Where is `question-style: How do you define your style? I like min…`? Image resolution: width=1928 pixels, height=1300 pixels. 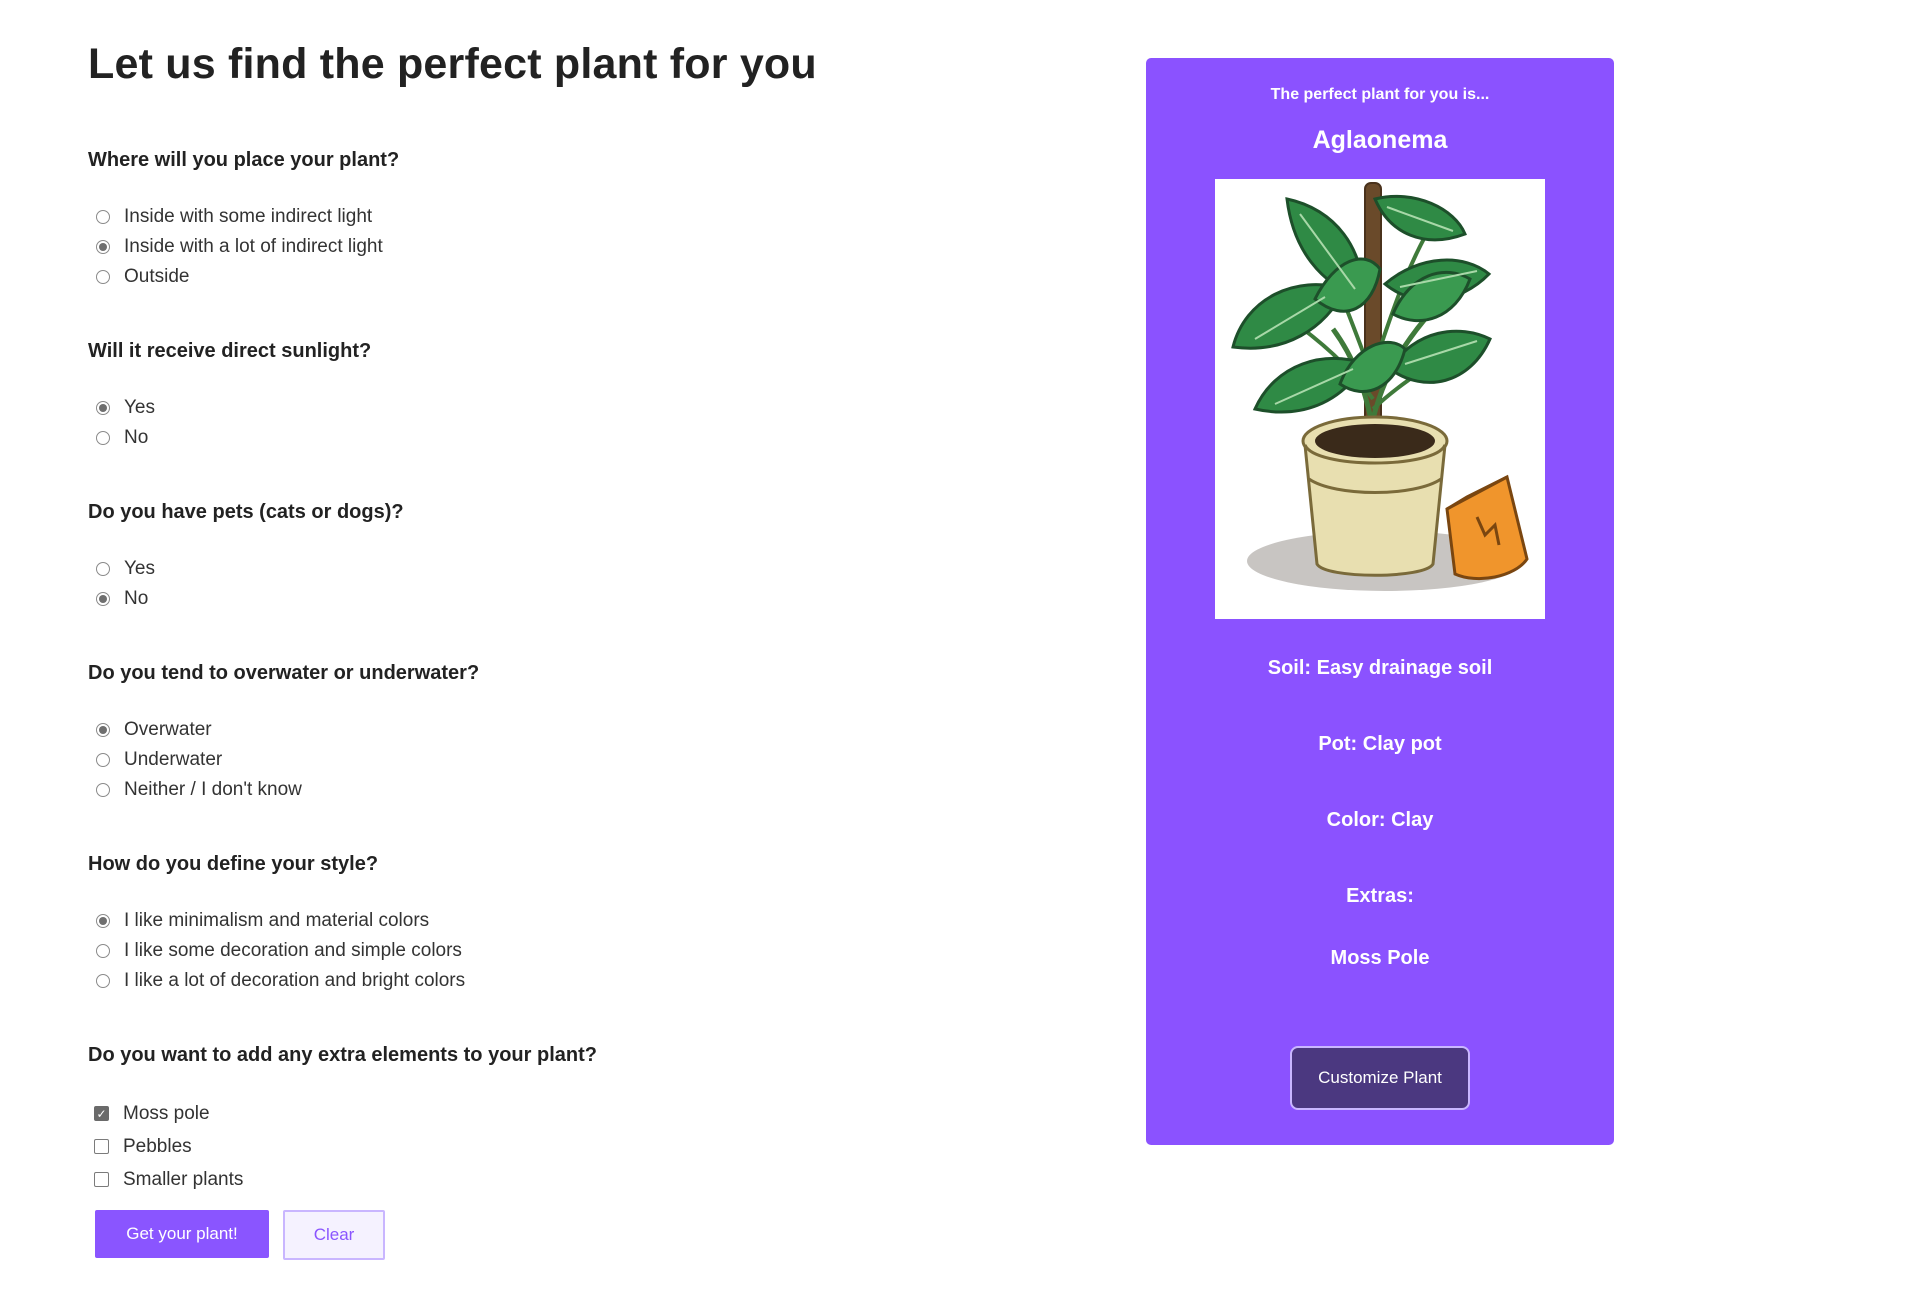 question-style: How do you define your style? I like min… is located at coordinates (538, 924).